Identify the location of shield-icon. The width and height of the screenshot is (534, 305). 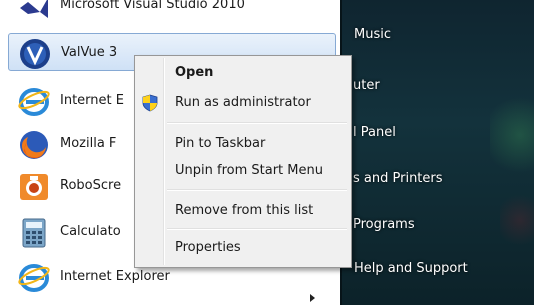
(150, 103).